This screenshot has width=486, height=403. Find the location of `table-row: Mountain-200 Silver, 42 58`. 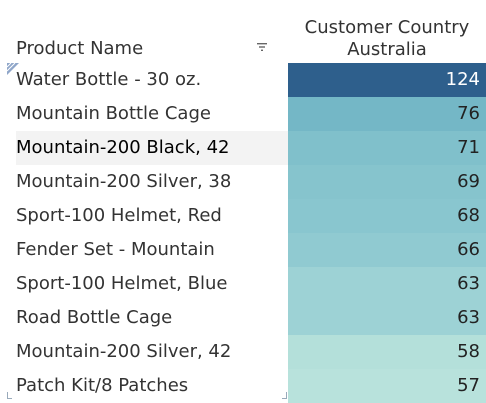

table-row: Mountain-200 Silver, 42 58 is located at coordinates (243, 352).